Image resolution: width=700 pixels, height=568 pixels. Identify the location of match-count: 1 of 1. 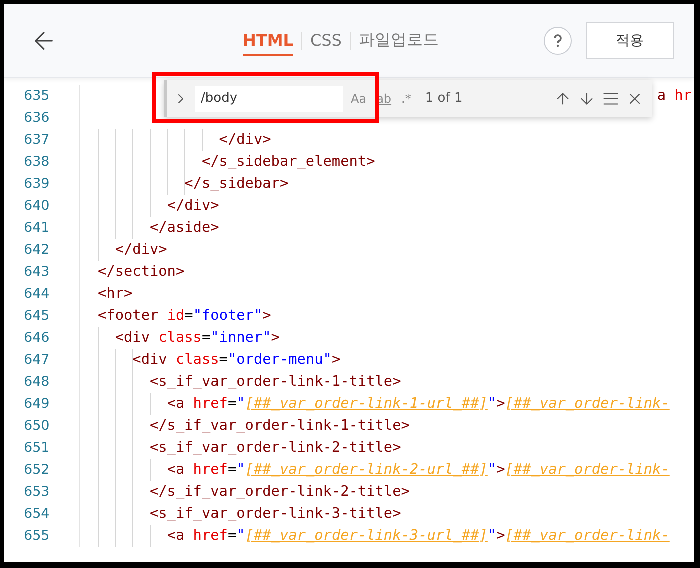
(444, 98).